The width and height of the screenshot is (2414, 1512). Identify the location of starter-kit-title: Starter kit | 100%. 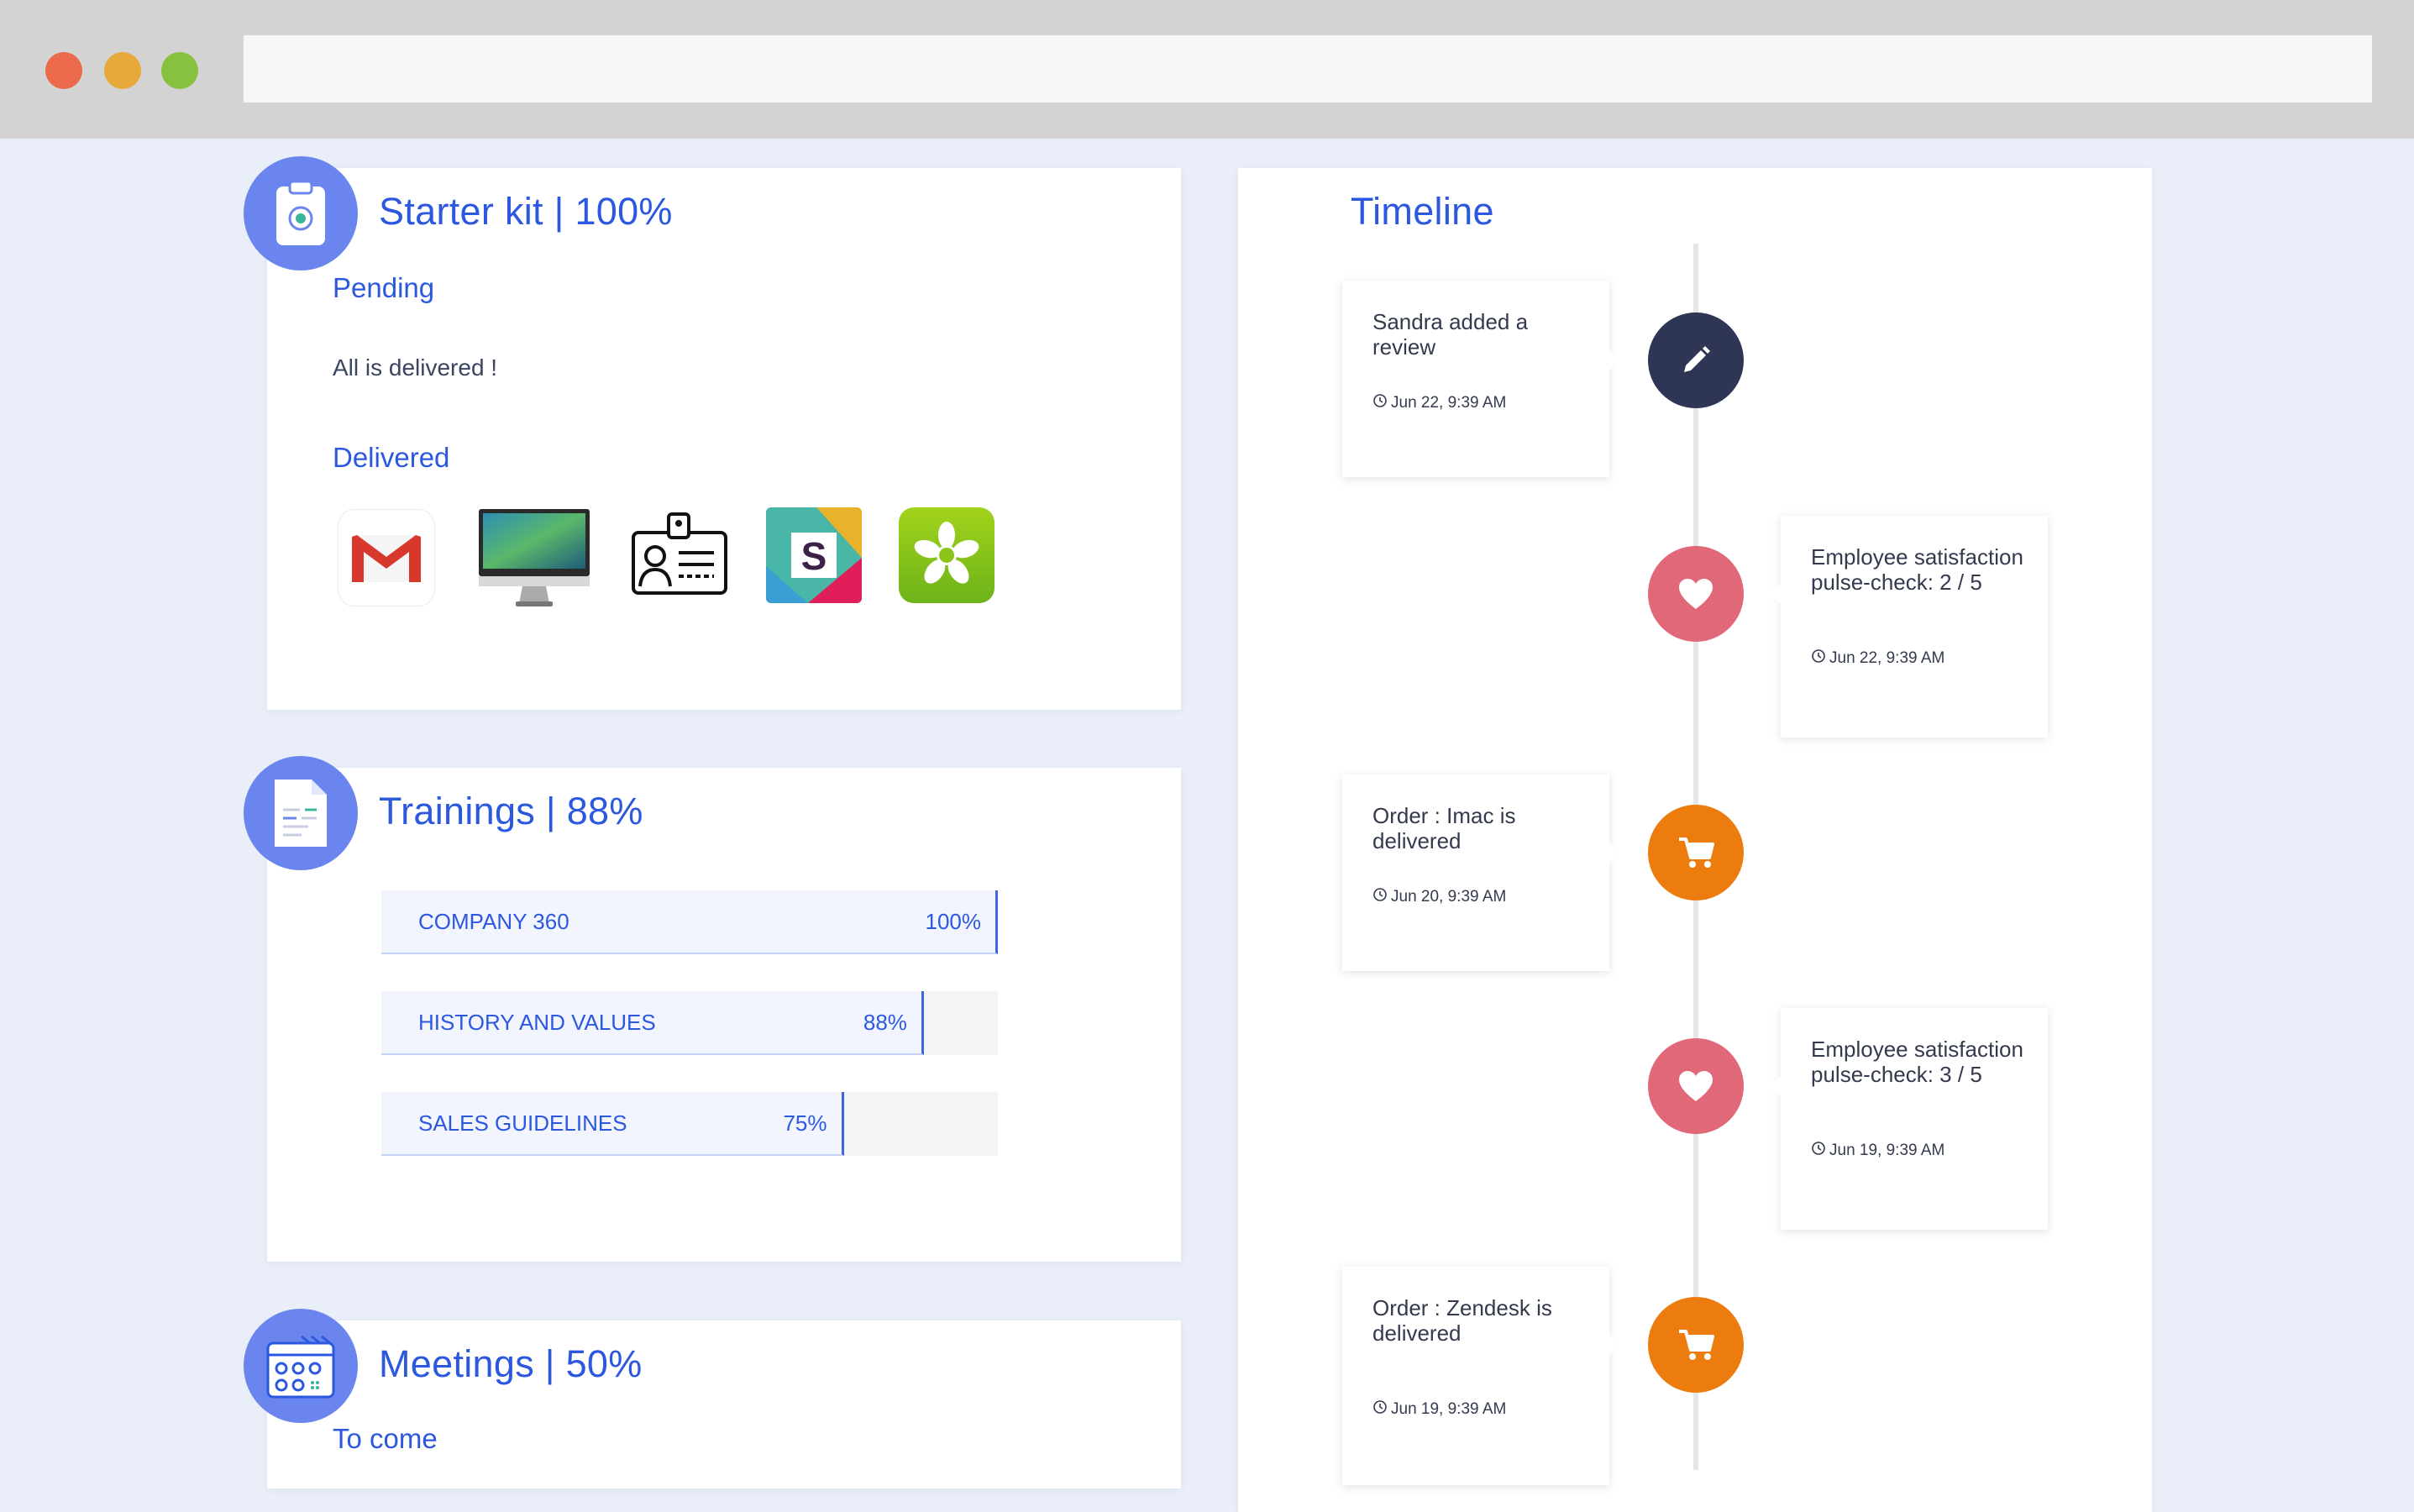
(526, 211).